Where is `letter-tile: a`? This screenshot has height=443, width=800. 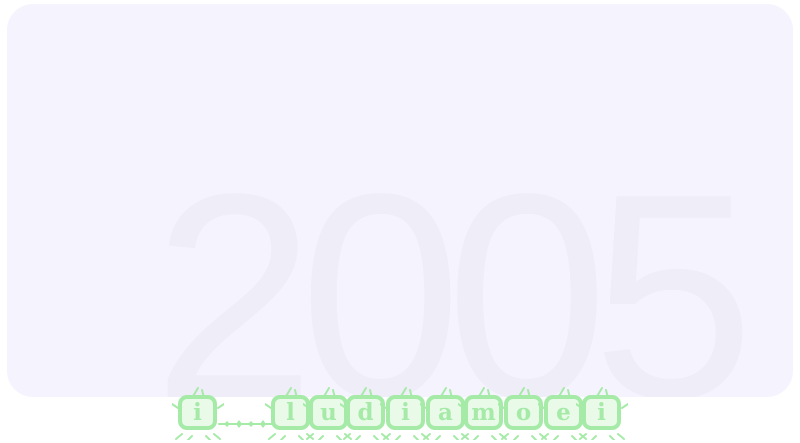
letter-tile: a is located at coordinates (445, 412).